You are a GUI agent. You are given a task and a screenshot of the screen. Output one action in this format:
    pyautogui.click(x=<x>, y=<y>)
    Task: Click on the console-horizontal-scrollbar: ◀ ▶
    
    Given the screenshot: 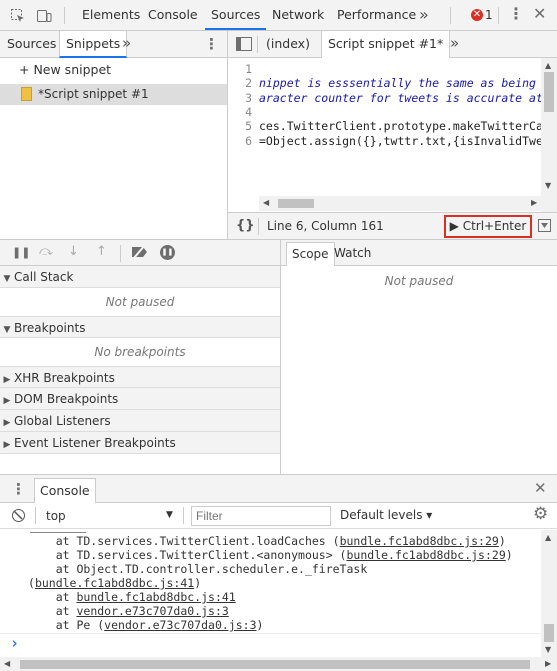 What is the action you would take?
    pyautogui.click(x=278, y=664)
    